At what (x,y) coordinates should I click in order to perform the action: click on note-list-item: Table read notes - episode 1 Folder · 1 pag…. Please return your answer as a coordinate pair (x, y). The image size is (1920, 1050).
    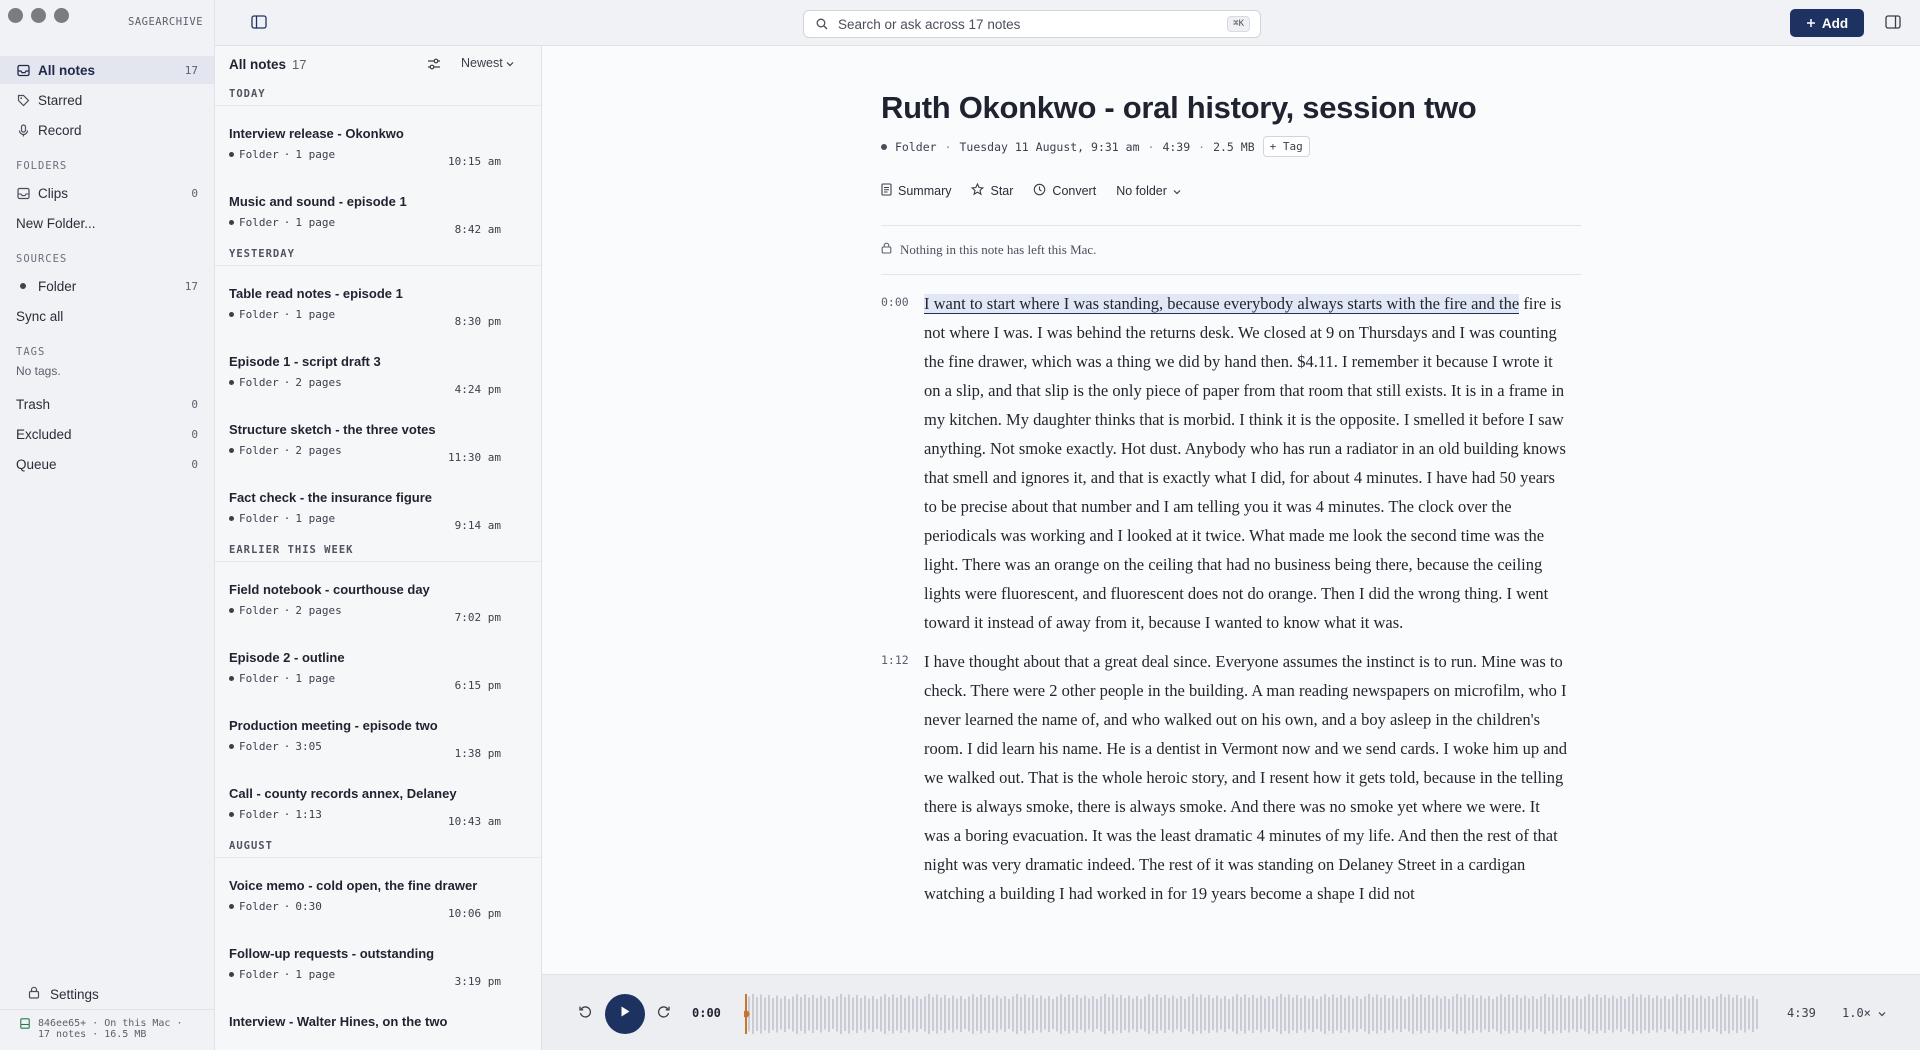
    Looking at the image, I should click on (378, 300).